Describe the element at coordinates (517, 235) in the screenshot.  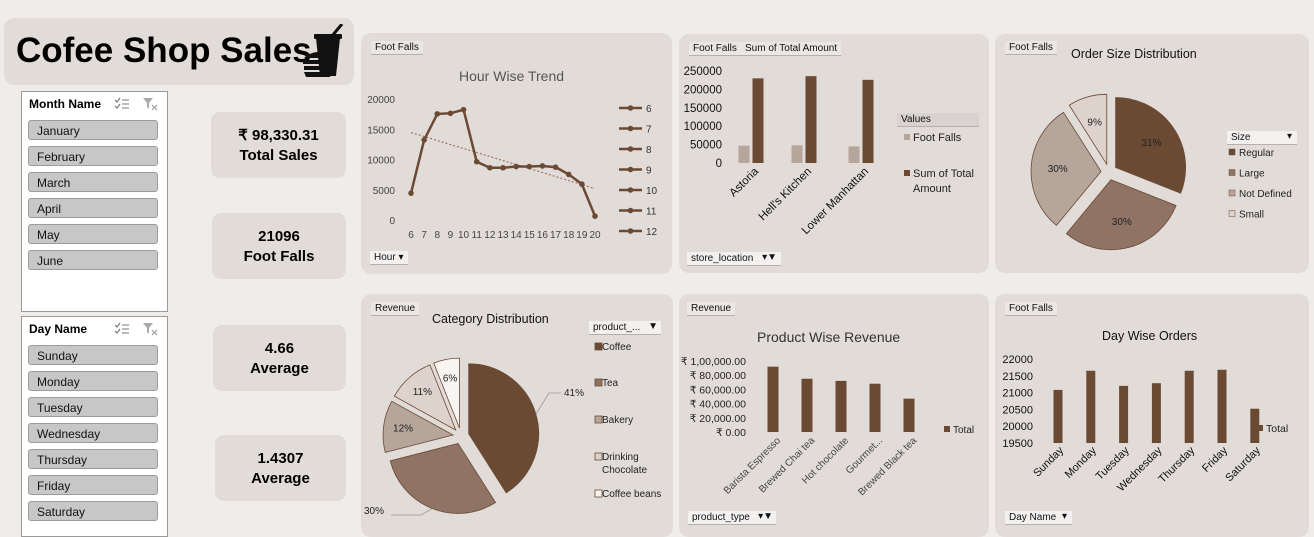
I see `x-tick-label: 14` at that location.